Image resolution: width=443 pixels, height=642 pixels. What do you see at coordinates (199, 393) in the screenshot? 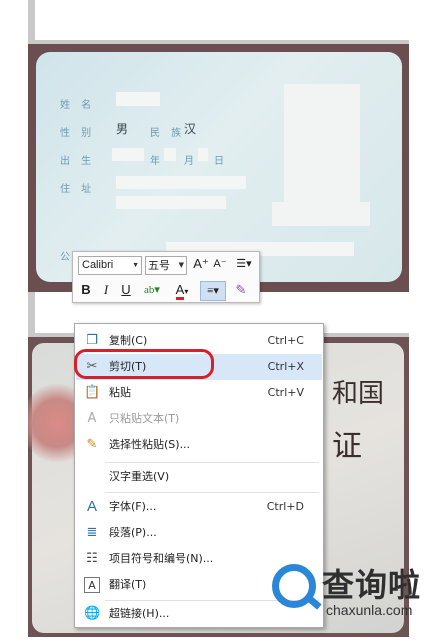
I see `menu-item-paste: 📋 粘贴 Ctrl+V` at bounding box center [199, 393].